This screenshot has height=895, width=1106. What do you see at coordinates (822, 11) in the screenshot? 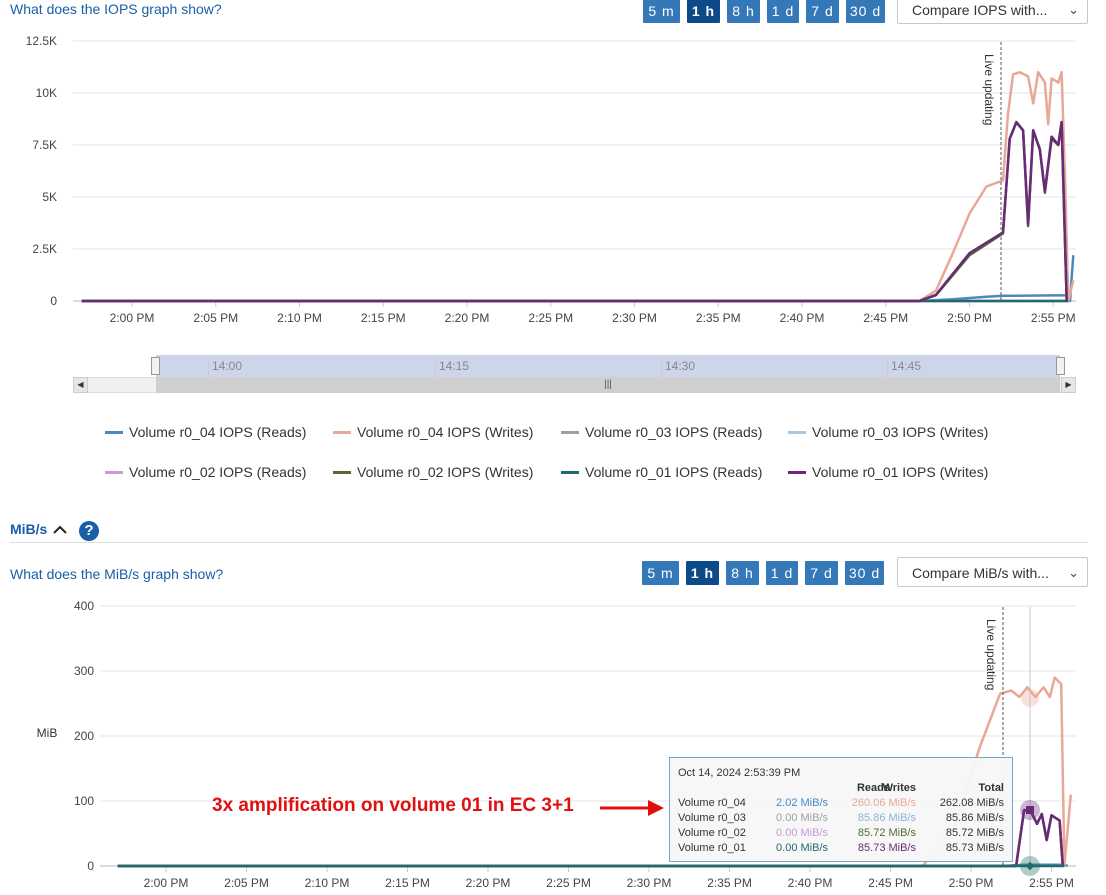
I see `iops-range-7d-button: 7 d` at bounding box center [822, 11].